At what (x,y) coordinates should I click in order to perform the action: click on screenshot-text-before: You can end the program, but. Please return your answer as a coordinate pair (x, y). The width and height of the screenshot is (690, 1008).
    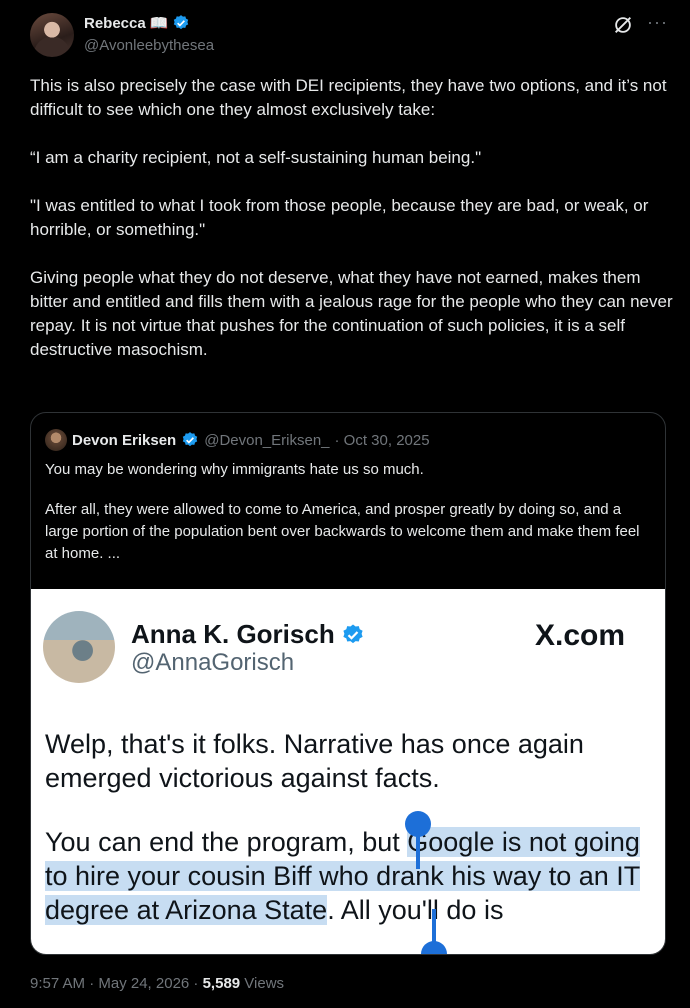
    Looking at the image, I should click on (226, 842).